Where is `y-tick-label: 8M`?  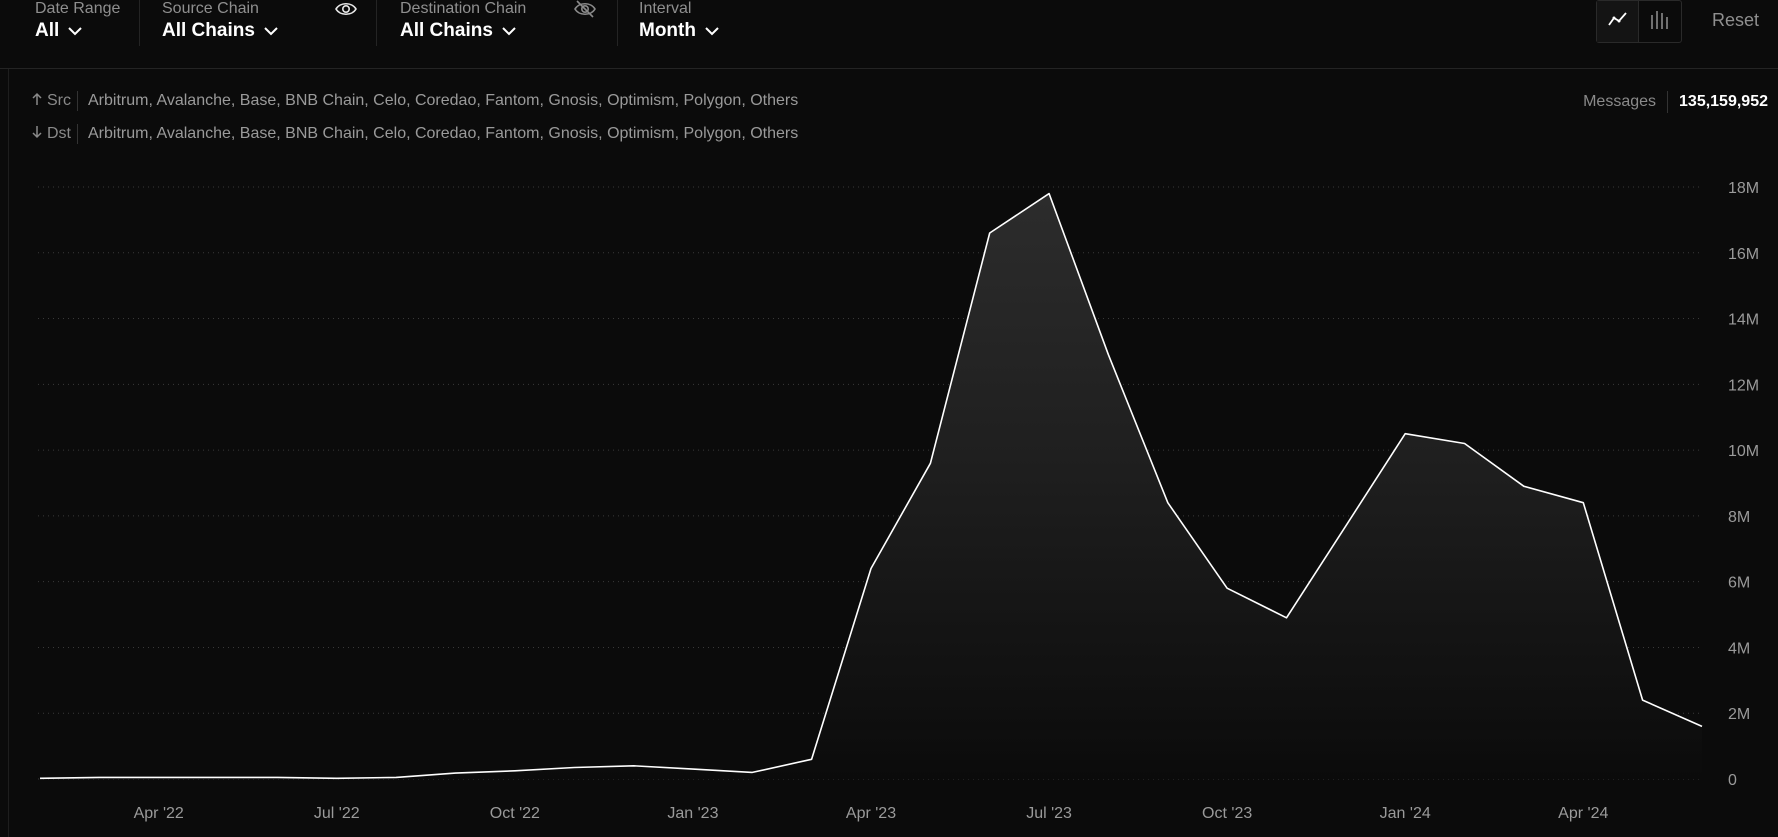
y-tick-label: 8M is located at coordinates (1739, 517).